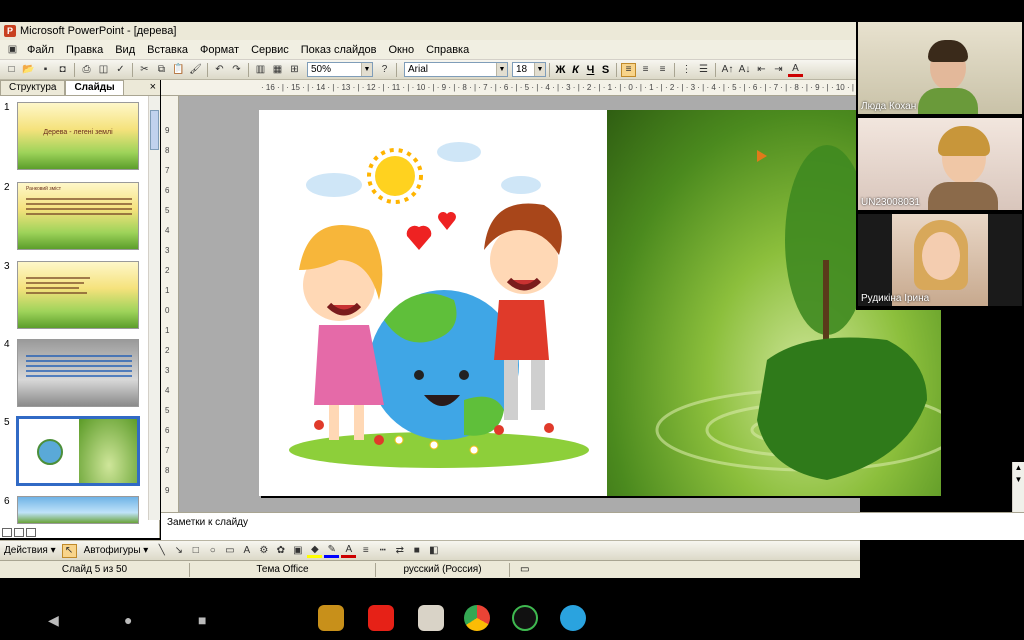 The width and height of the screenshot is (1024, 640). Describe the element at coordinates (128, 620) in the screenshot. I see `home-icon: ●` at that location.